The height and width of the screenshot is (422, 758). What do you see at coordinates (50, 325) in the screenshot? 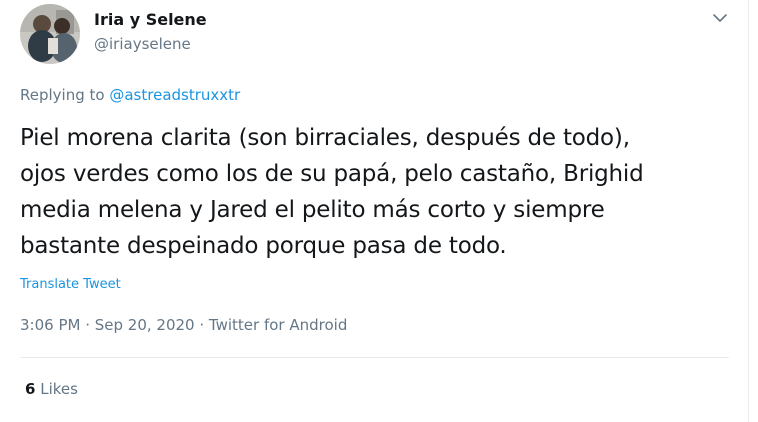
I see `tweet-time: 3:06 PM` at bounding box center [50, 325].